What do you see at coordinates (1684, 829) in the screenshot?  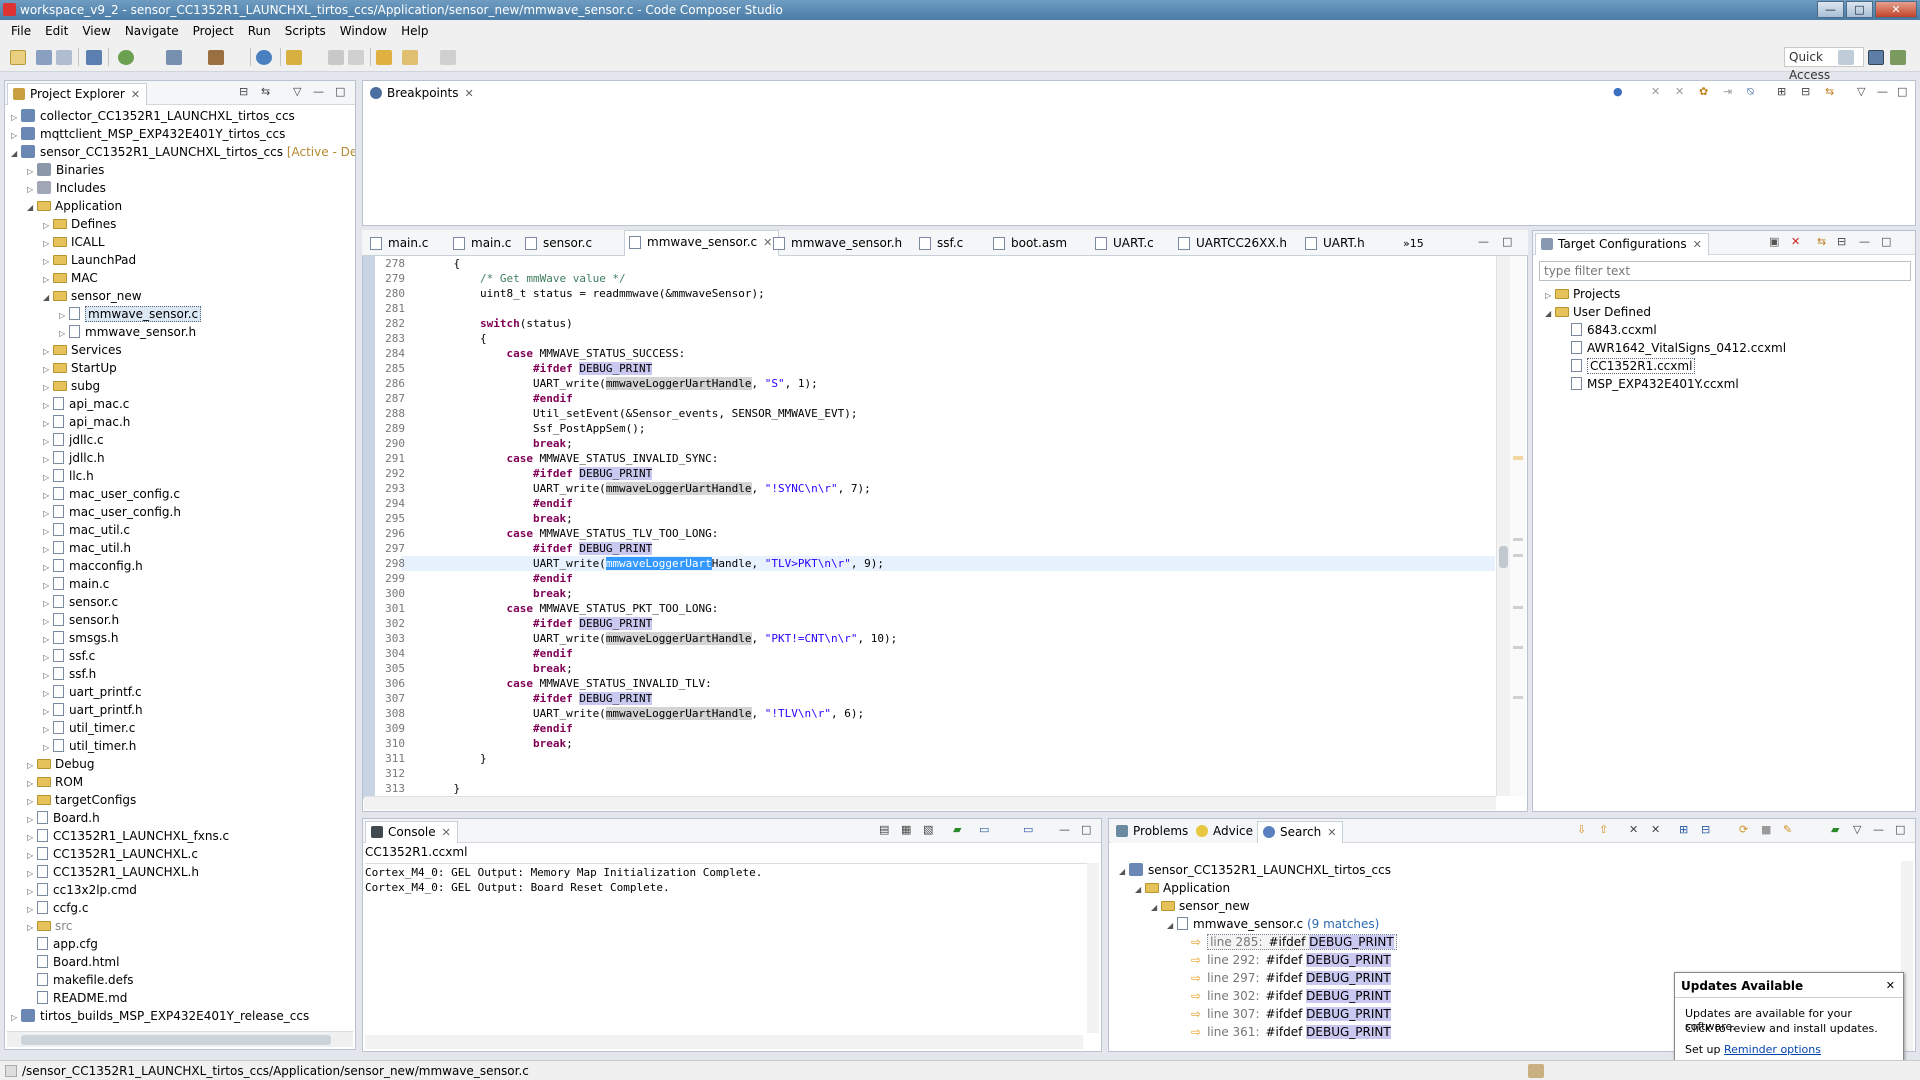 I see `expand-all-icon: ⊞` at bounding box center [1684, 829].